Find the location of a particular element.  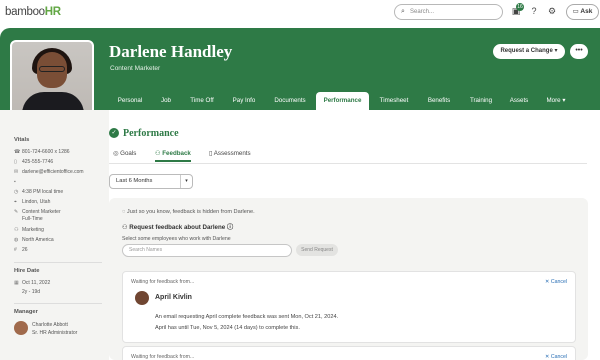

send-request-button: Send Request is located at coordinates (317, 250).